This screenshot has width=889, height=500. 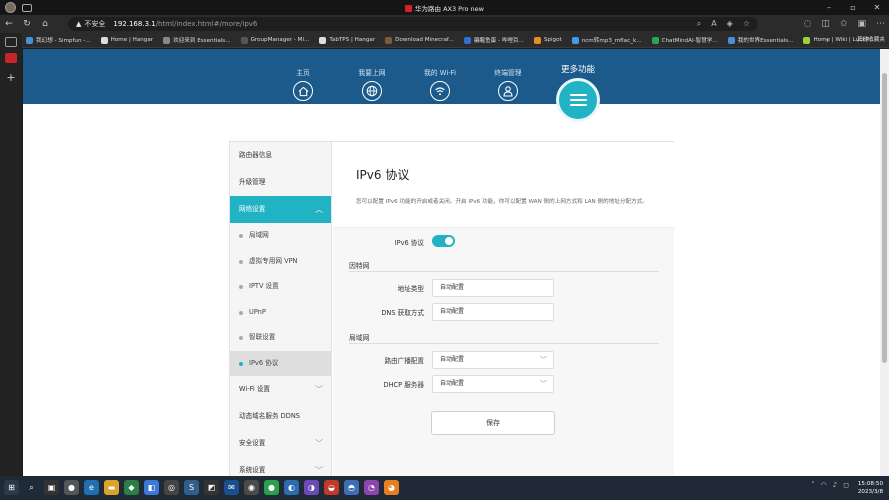 I want to click on workspaces-icon, so click(x=27, y=7).